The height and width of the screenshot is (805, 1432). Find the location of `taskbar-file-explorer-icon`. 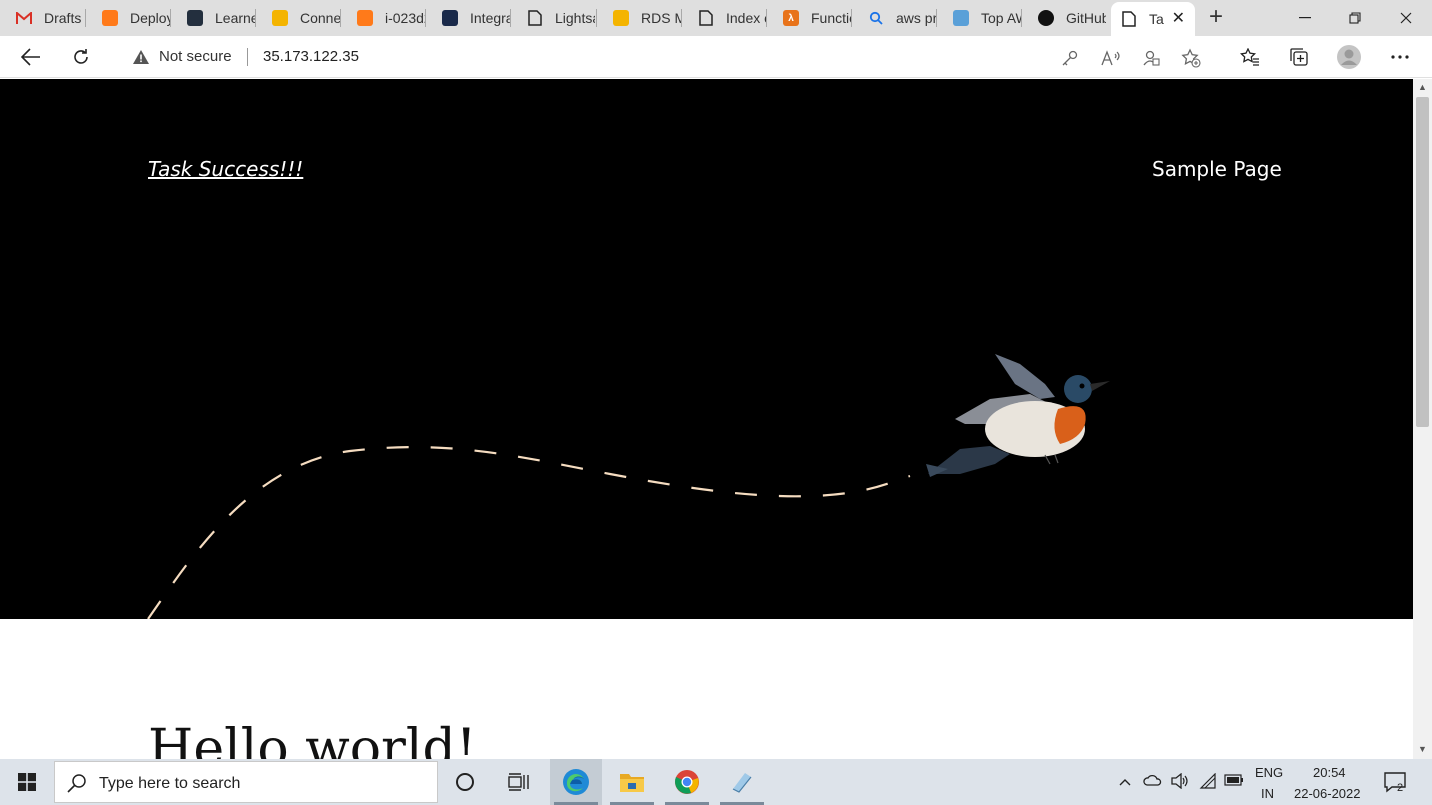

taskbar-file-explorer-icon is located at coordinates (632, 782).